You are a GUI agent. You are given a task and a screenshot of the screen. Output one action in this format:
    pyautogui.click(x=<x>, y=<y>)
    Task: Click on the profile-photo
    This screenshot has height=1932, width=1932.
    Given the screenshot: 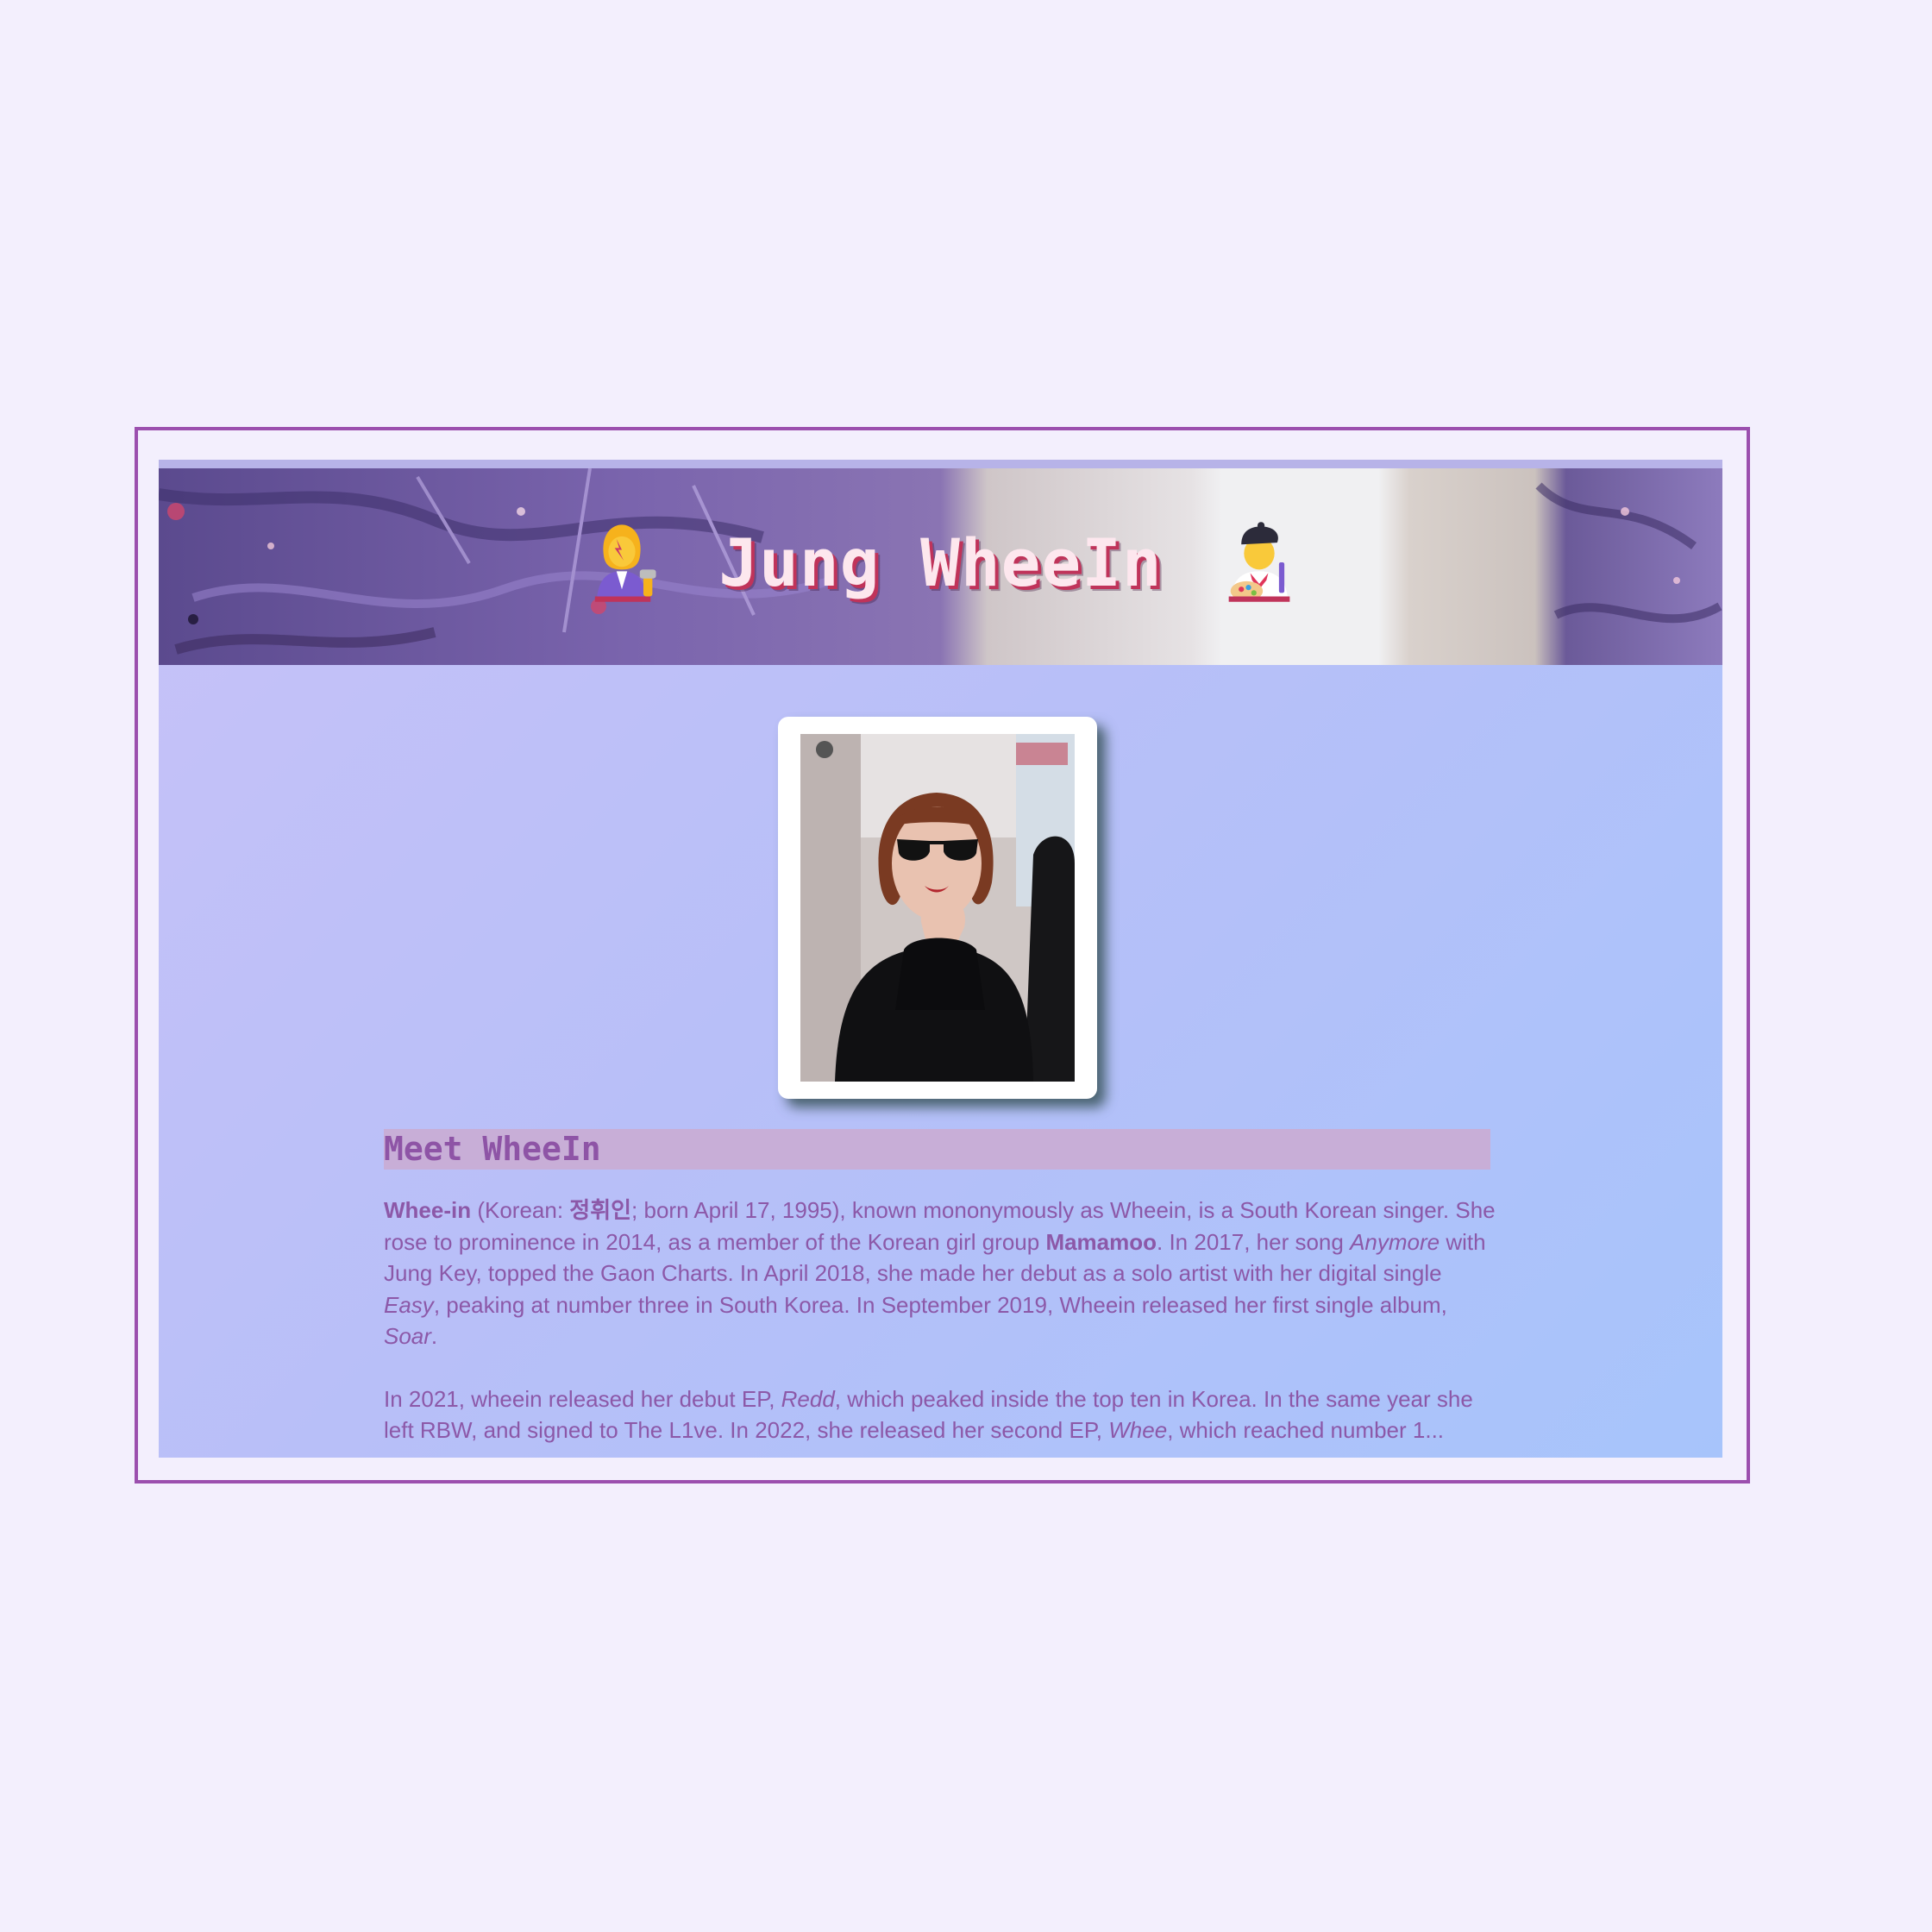 What is the action you would take?
    pyautogui.click(x=938, y=908)
    